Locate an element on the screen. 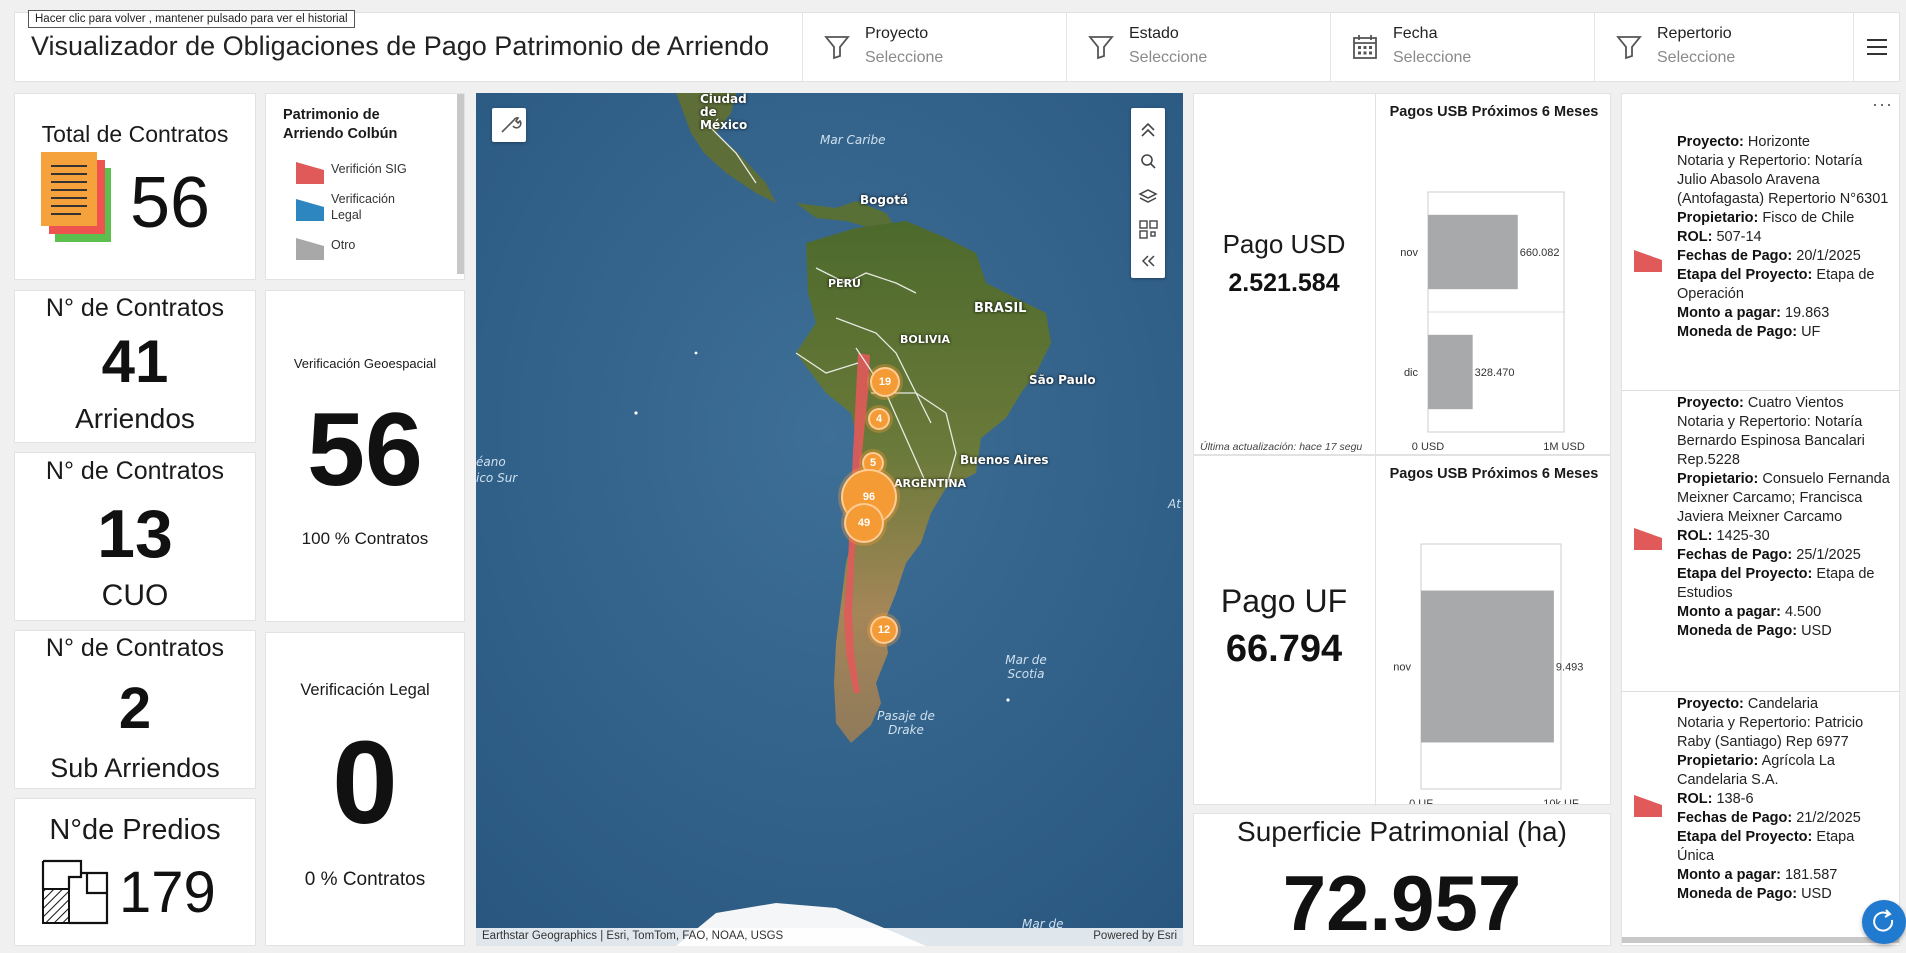 The height and width of the screenshot is (953, 1906). menu-button is located at coordinates (1876, 47).